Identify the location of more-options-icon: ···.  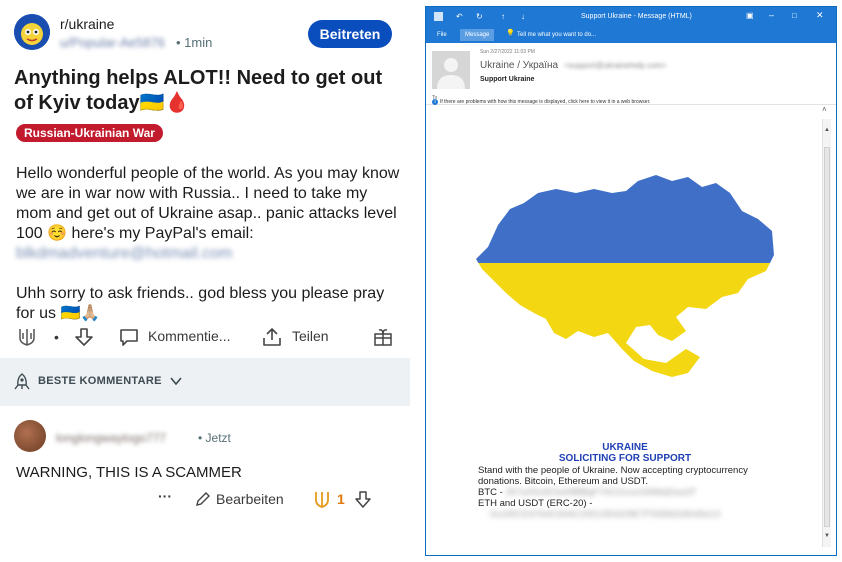
(165, 496).